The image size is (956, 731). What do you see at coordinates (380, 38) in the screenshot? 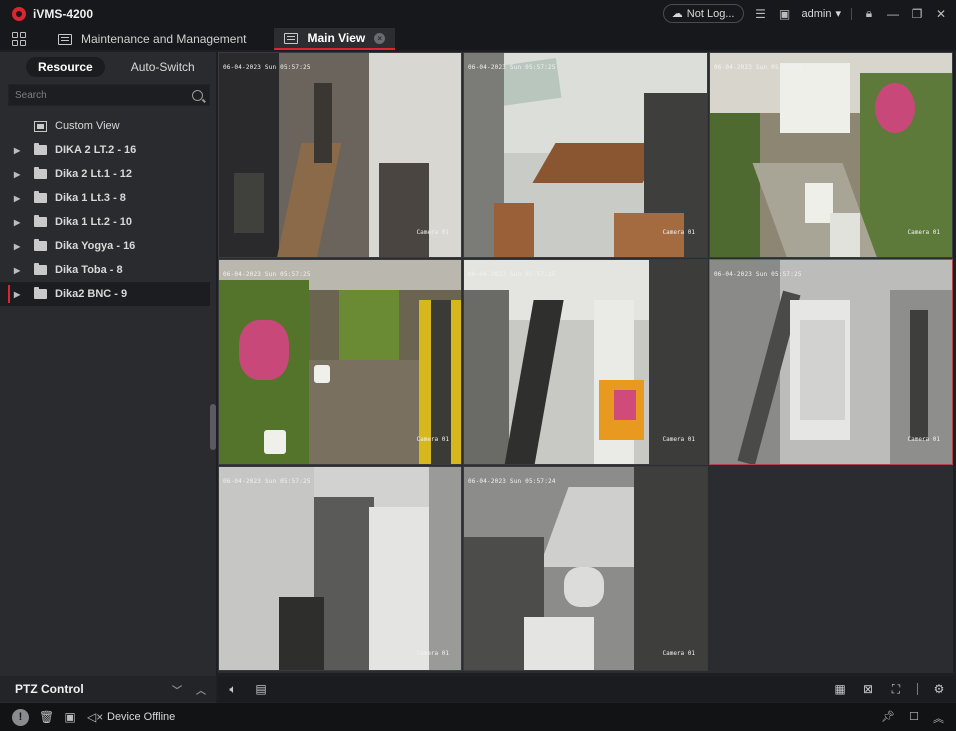
I see `tab-close-icon: ×` at bounding box center [380, 38].